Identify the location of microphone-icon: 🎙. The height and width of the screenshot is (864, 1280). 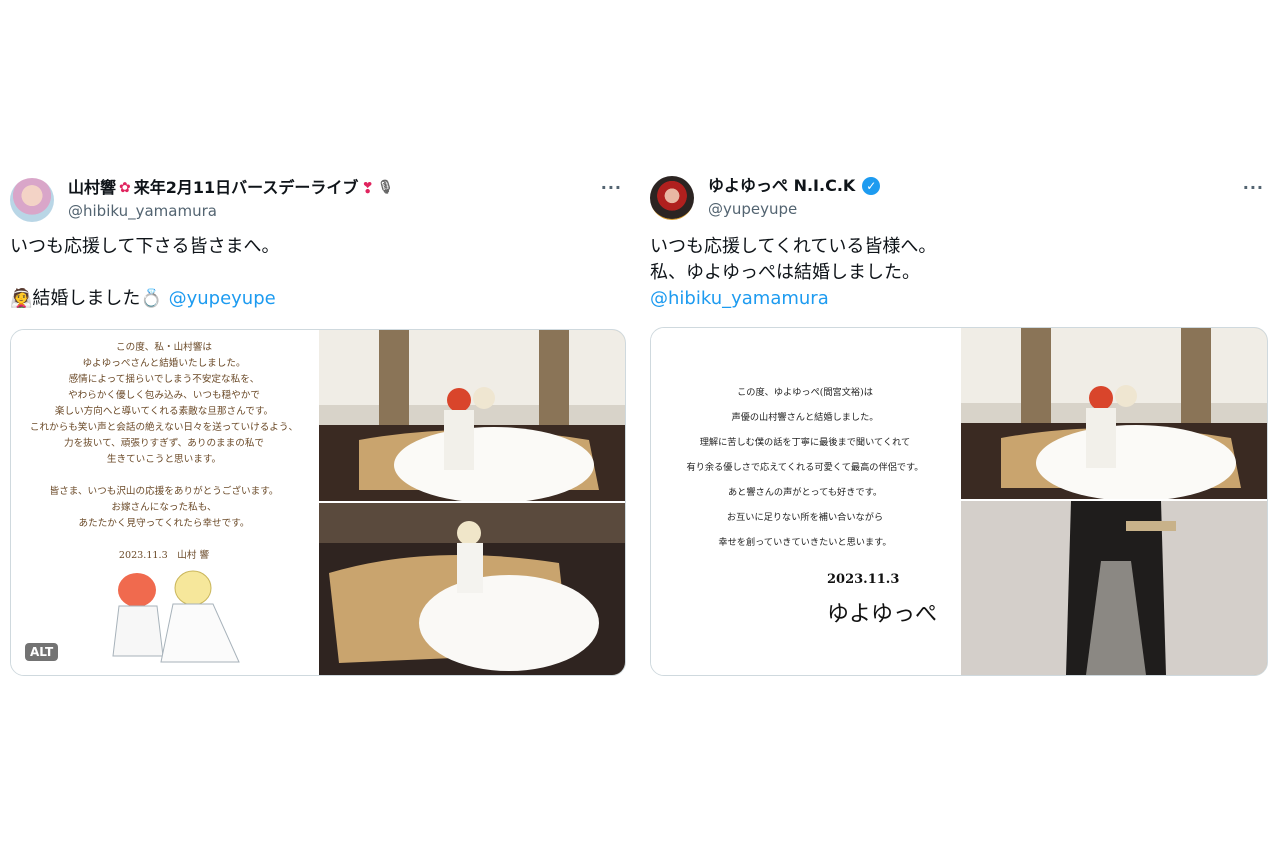
(385, 187).